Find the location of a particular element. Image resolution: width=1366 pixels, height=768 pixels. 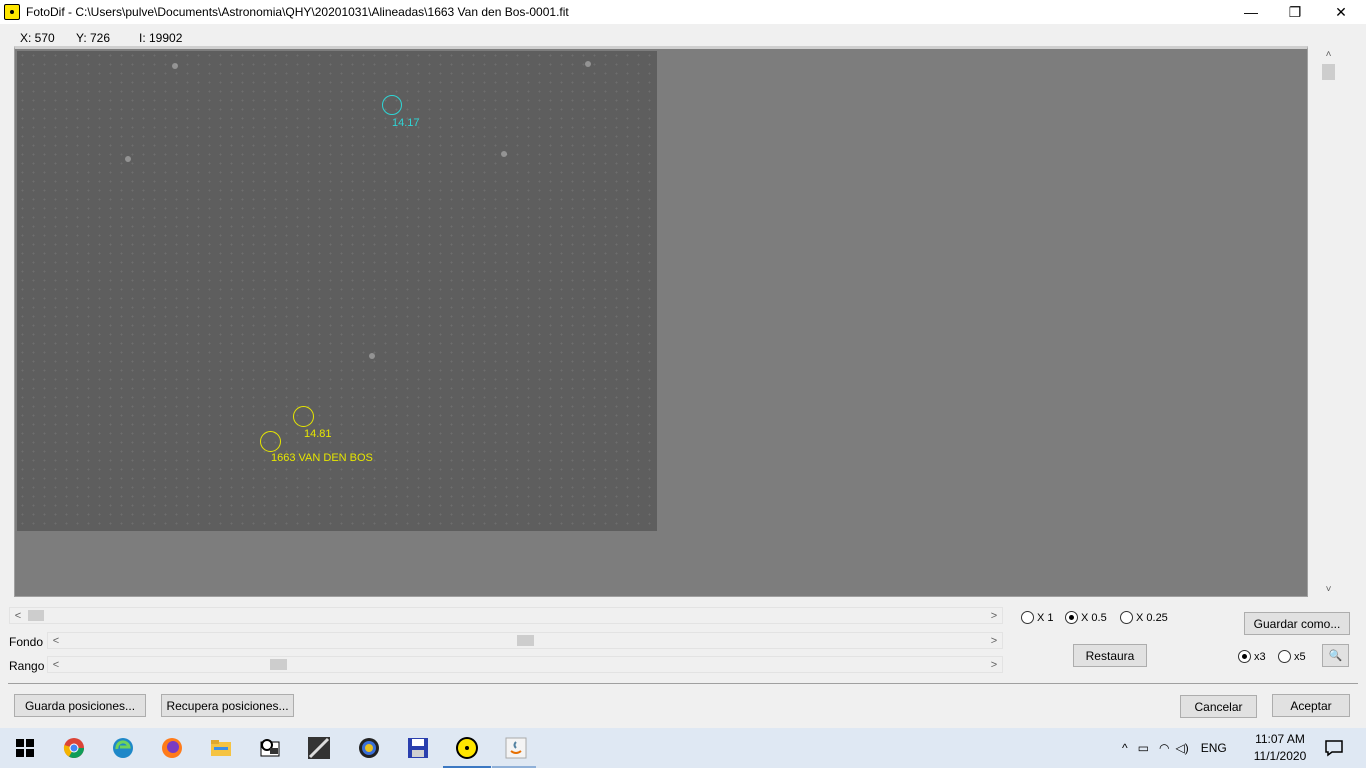

fondo-right-arrow-icon: > is located at coordinates (994, 640).